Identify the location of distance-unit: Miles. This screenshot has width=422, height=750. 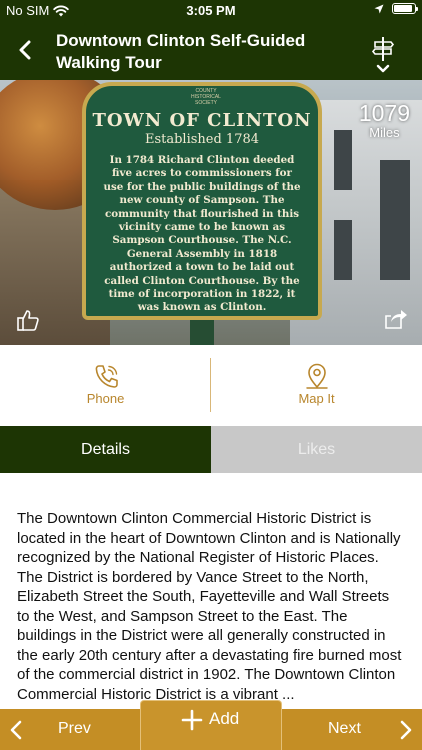
(384, 132).